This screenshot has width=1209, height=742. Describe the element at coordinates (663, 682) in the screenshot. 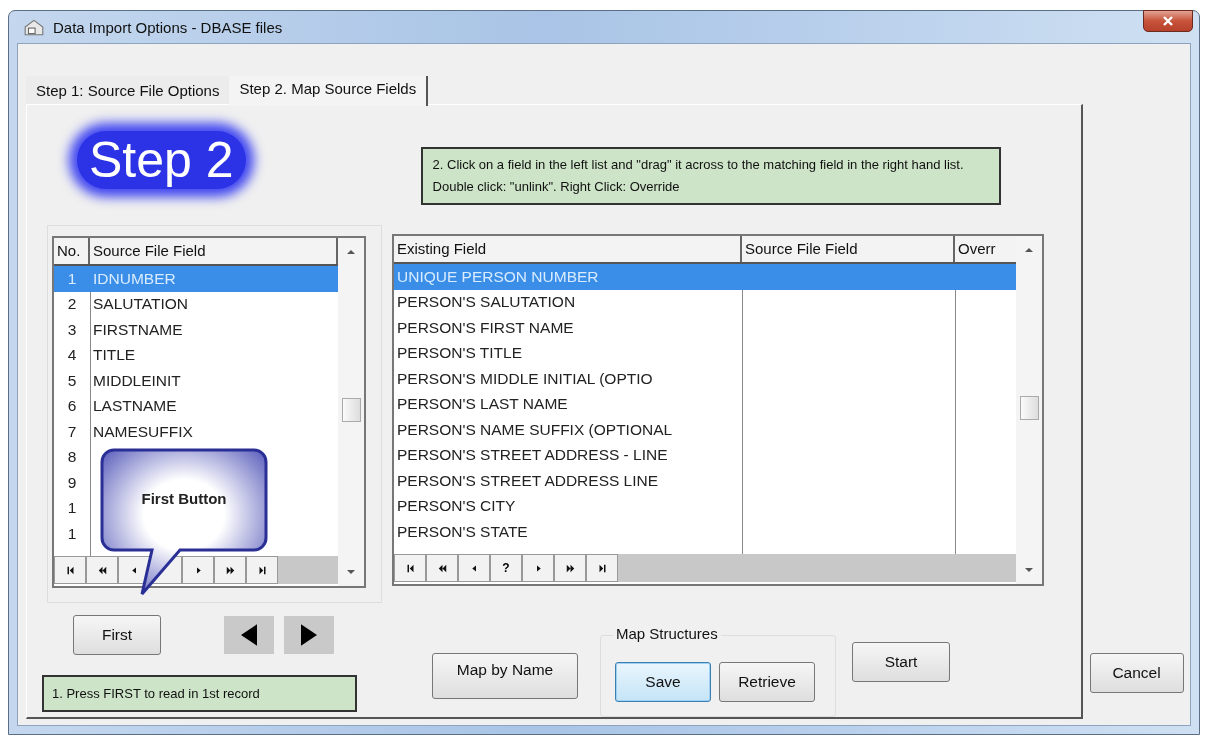

I see `structure-button: Save` at that location.